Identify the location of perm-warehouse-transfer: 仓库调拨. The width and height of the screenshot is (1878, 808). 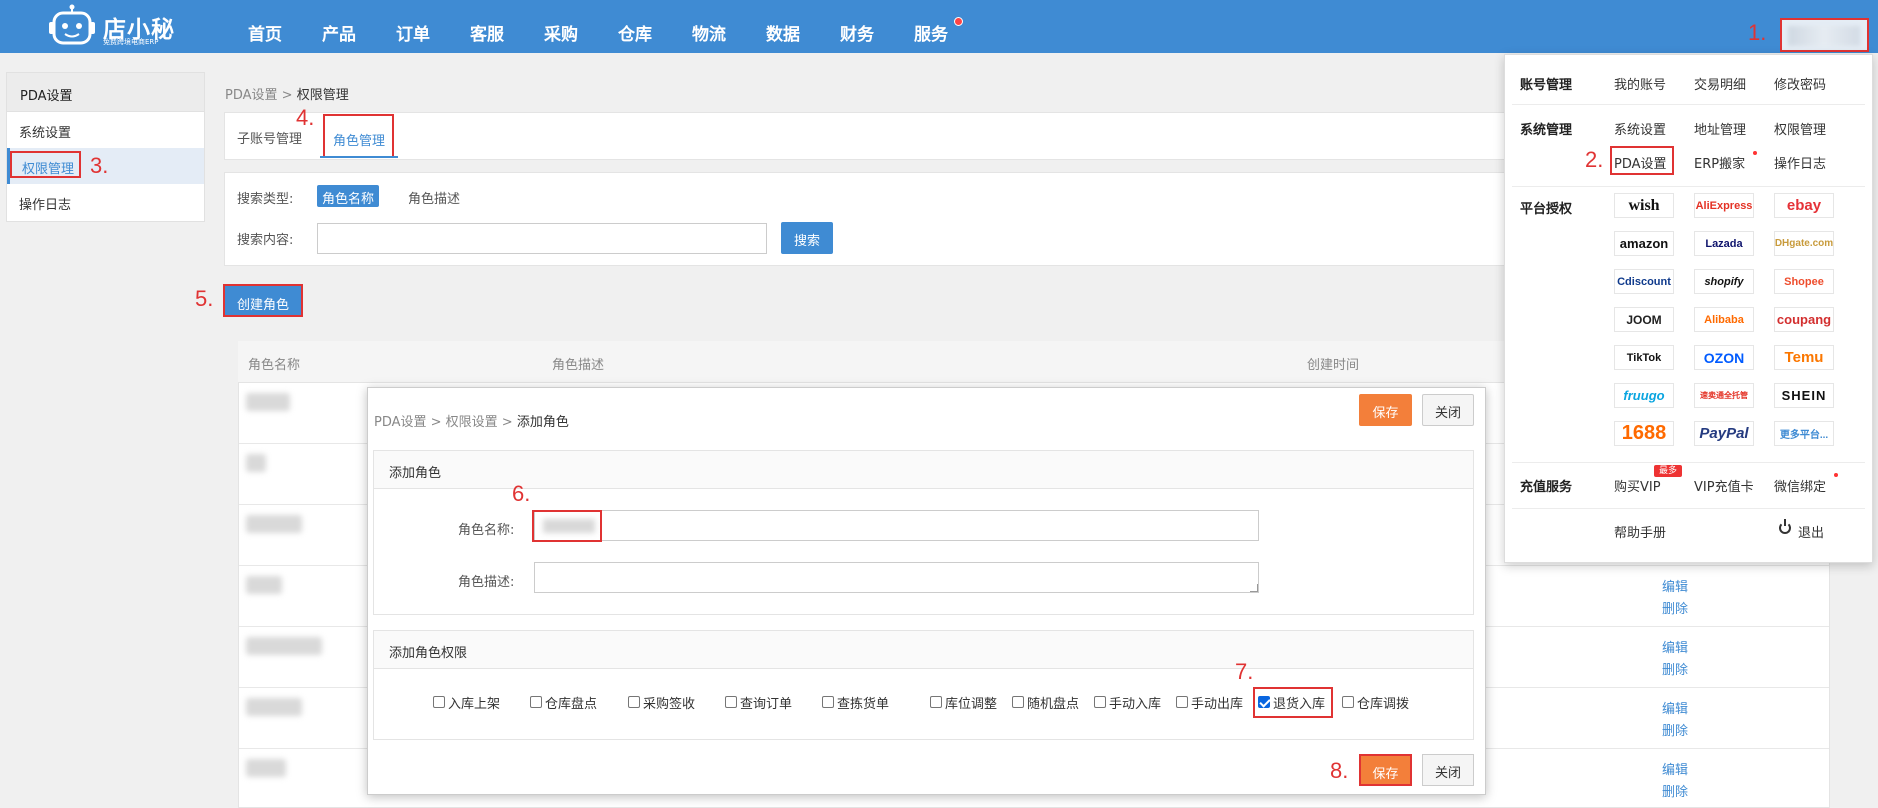
(1375, 702).